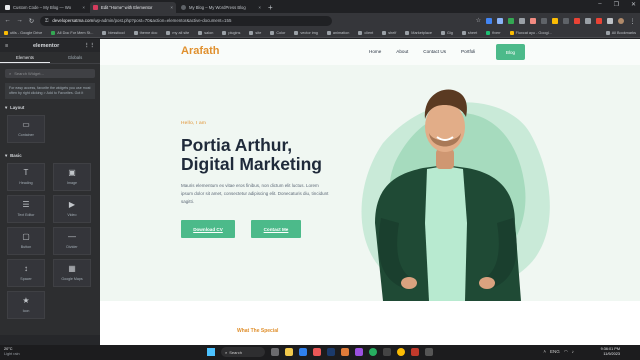 This screenshot has height=360, width=640. What do you see at coordinates (402, 51) in the screenshot?
I see `nav-about: About` at bounding box center [402, 51].